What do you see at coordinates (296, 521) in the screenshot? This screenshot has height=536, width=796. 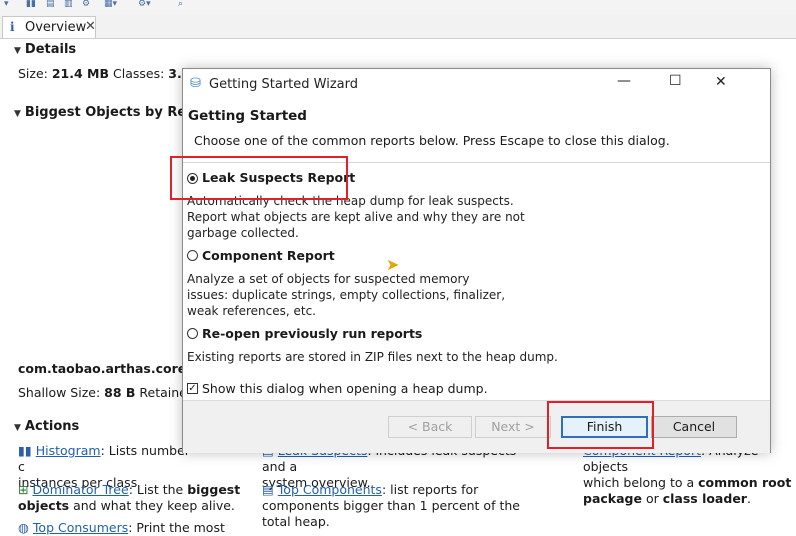 I see `top-components-desc-3: total heap.` at bounding box center [296, 521].